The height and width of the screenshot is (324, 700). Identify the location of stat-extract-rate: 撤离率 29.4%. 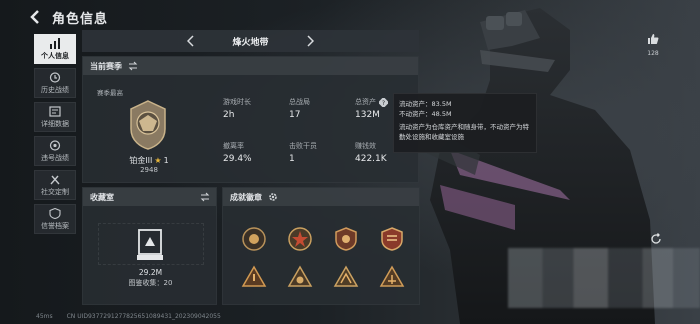
(237, 152).